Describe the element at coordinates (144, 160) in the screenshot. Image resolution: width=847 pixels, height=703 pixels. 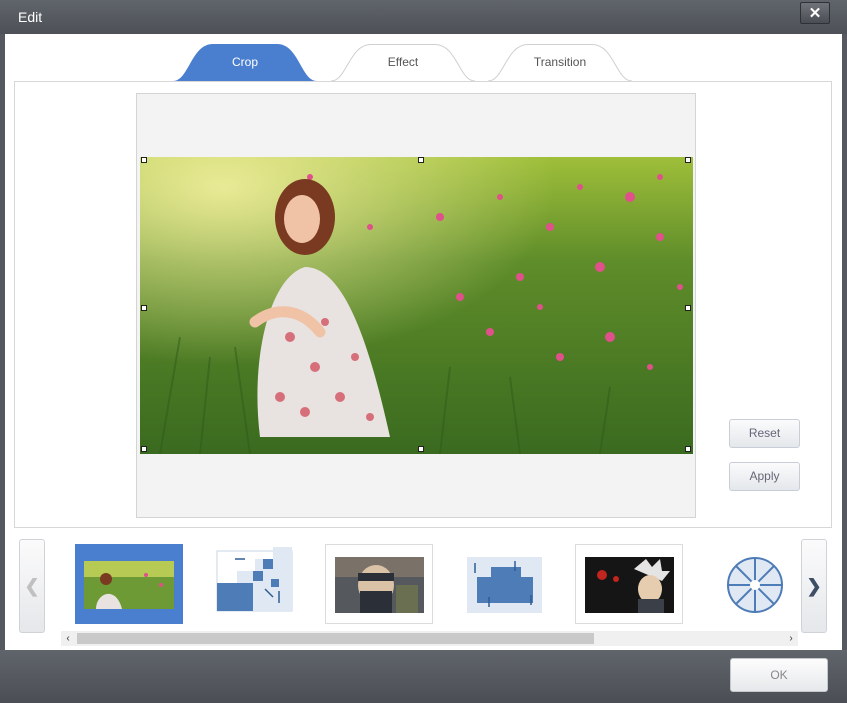
I see `crop-handle-top-left` at that location.